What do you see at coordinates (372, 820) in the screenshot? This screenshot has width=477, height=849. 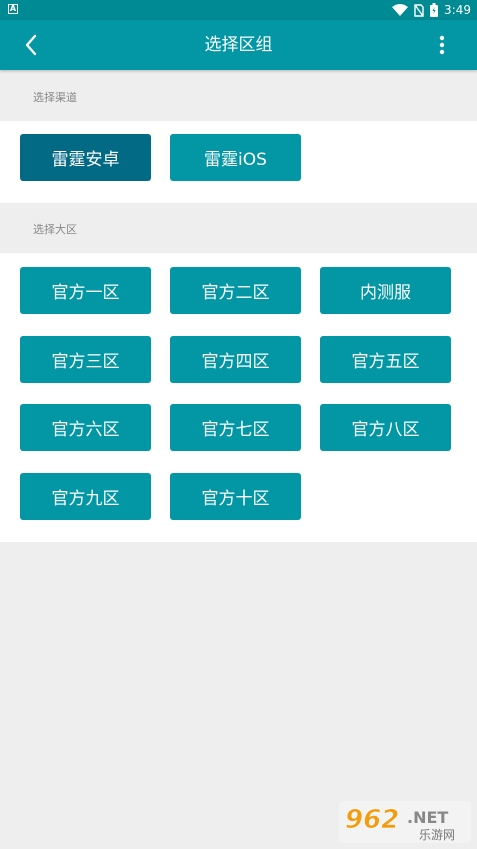 I see `svg-text: 962` at bounding box center [372, 820].